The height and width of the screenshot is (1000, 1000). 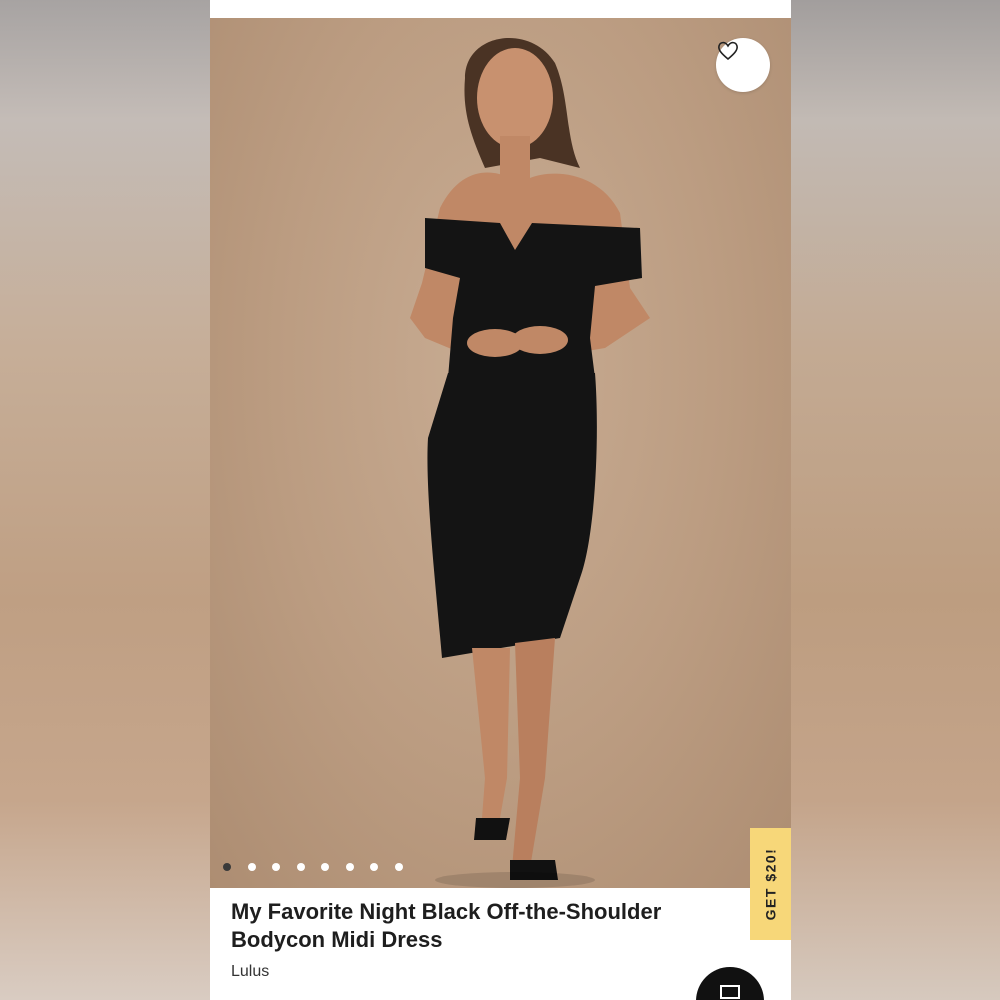 I want to click on chat-button, so click(x=730, y=983).